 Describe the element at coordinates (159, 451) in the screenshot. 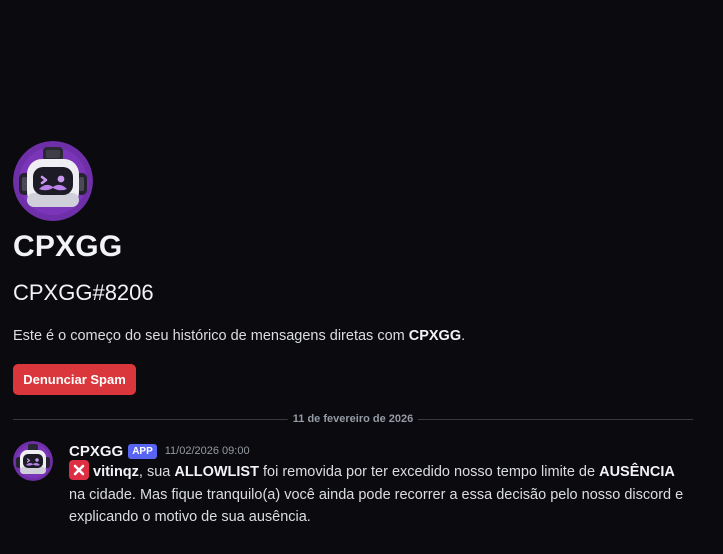

I see `message-header: CPXGG APP 11/02/2026 09:00` at that location.